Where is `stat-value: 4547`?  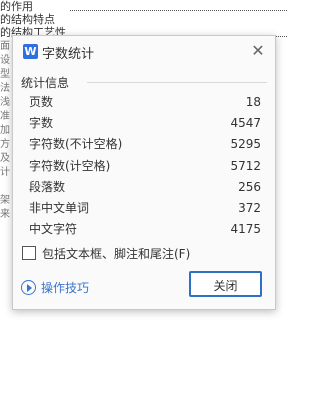
stat-value: 4547 is located at coordinates (245, 123).